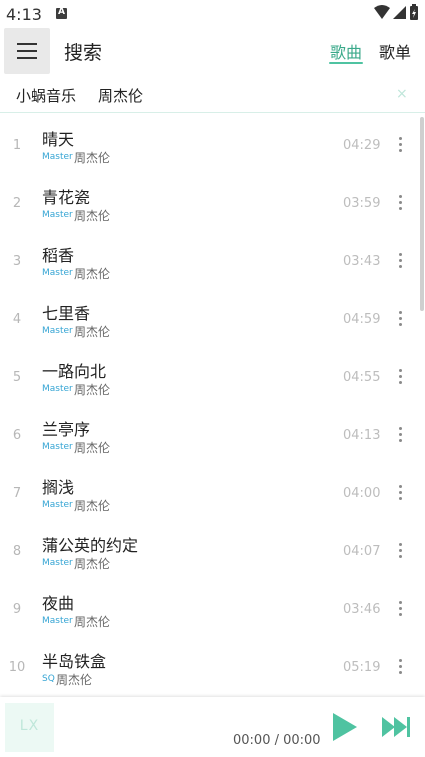 This screenshot has width=425, height=757. What do you see at coordinates (362, 319) in the screenshot?
I see `song-duration: 04:59` at bounding box center [362, 319].